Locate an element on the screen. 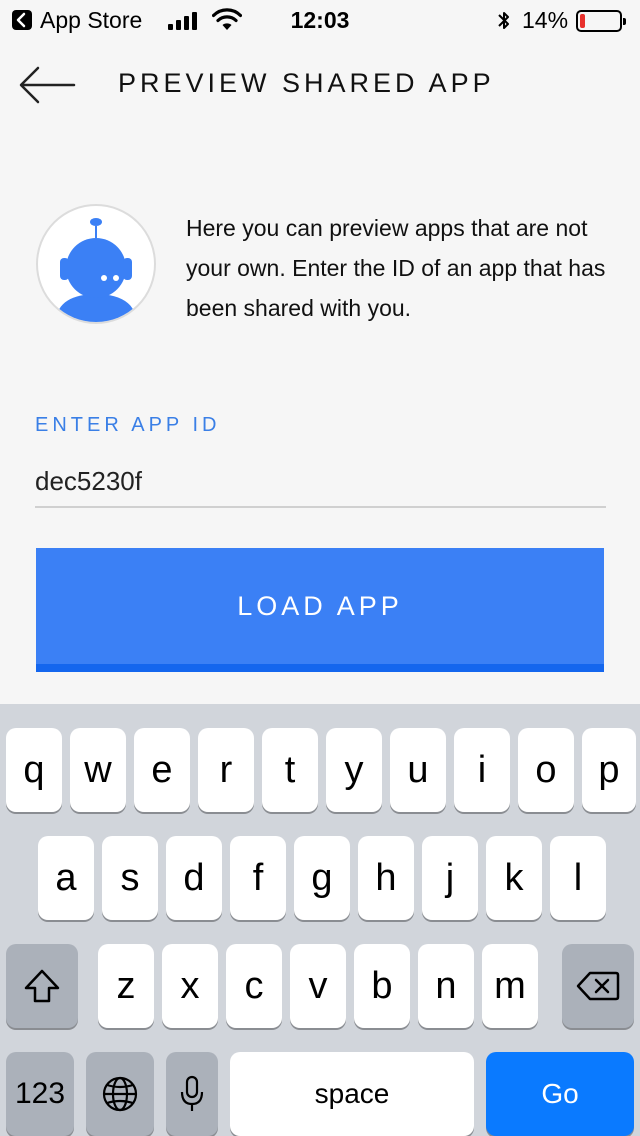 The width and height of the screenshot is (640, 1136). key-d: d is located at coordinates (194, 878).